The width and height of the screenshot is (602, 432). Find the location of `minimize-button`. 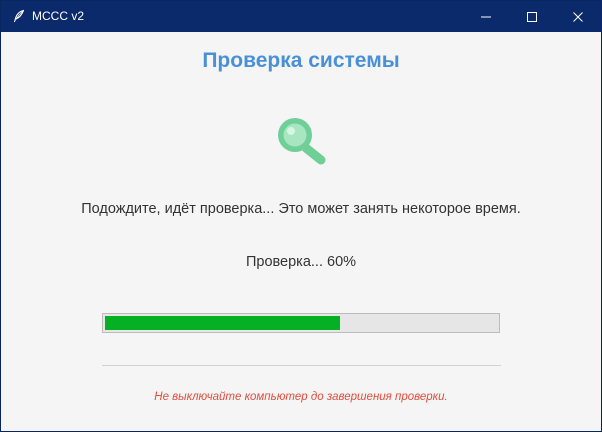

minimize-button is located at coordinates (486, 16).